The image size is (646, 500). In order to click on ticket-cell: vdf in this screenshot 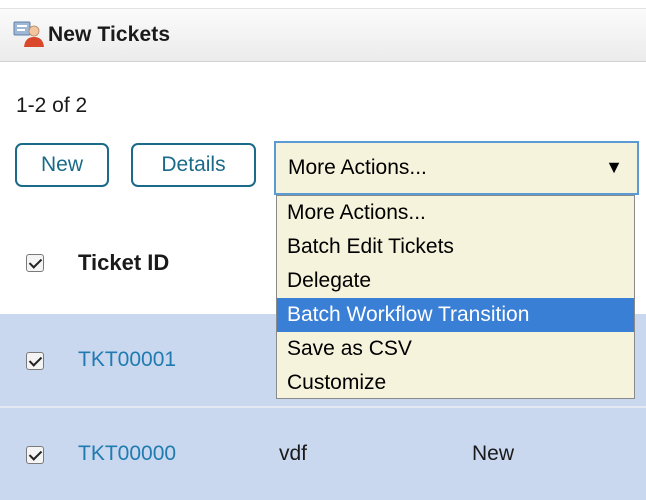, I will do `click(293, 453)`.